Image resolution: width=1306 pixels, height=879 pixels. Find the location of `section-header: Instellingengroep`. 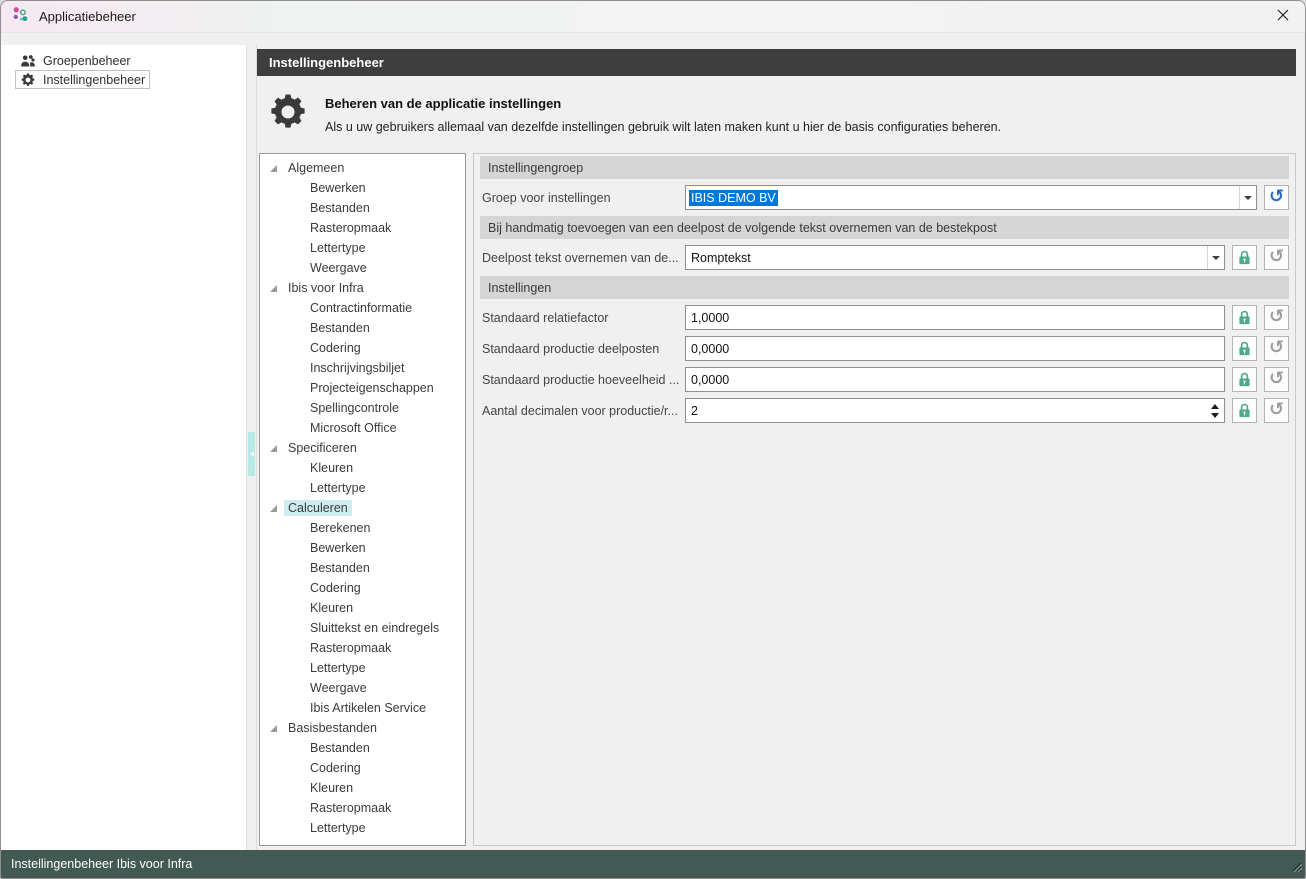

section-header: Instellingengroep is located at coordinates (884, 167).